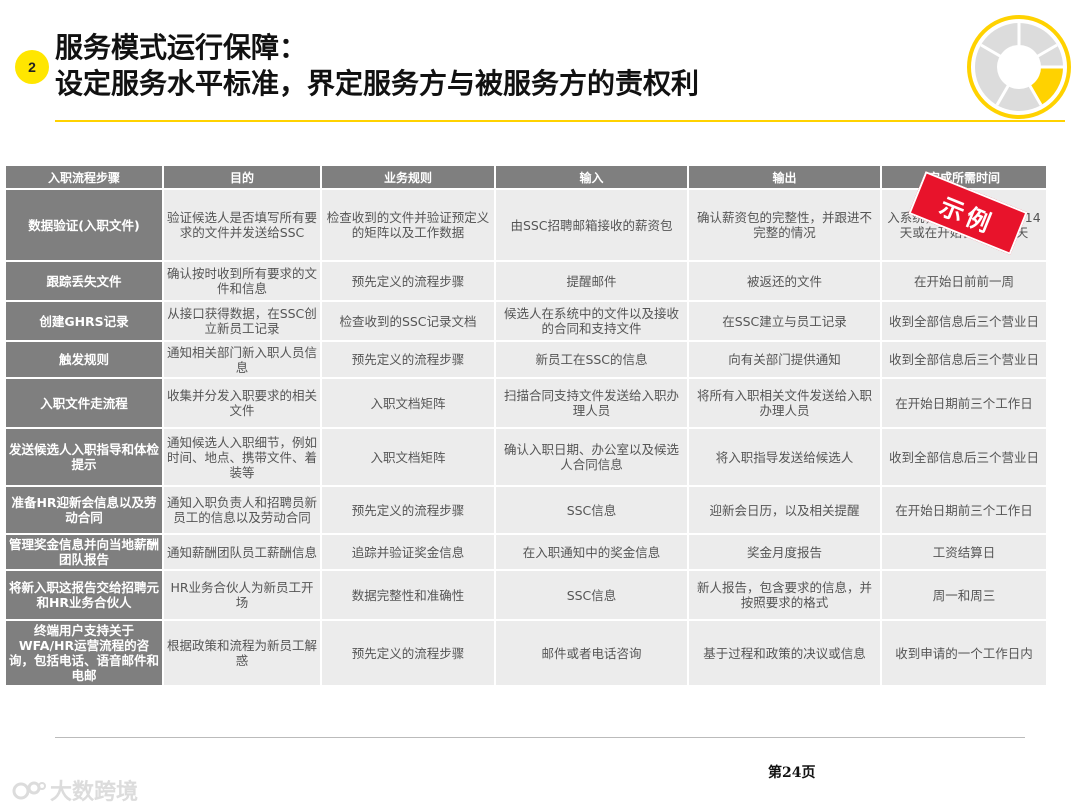 The height and width of the screenshot is (810, 1080). What do you see at coordinates (84, 225) in the screenshot?
I see `step-cell: 数据验证(入职文件)` at bounding box center [84, 225].